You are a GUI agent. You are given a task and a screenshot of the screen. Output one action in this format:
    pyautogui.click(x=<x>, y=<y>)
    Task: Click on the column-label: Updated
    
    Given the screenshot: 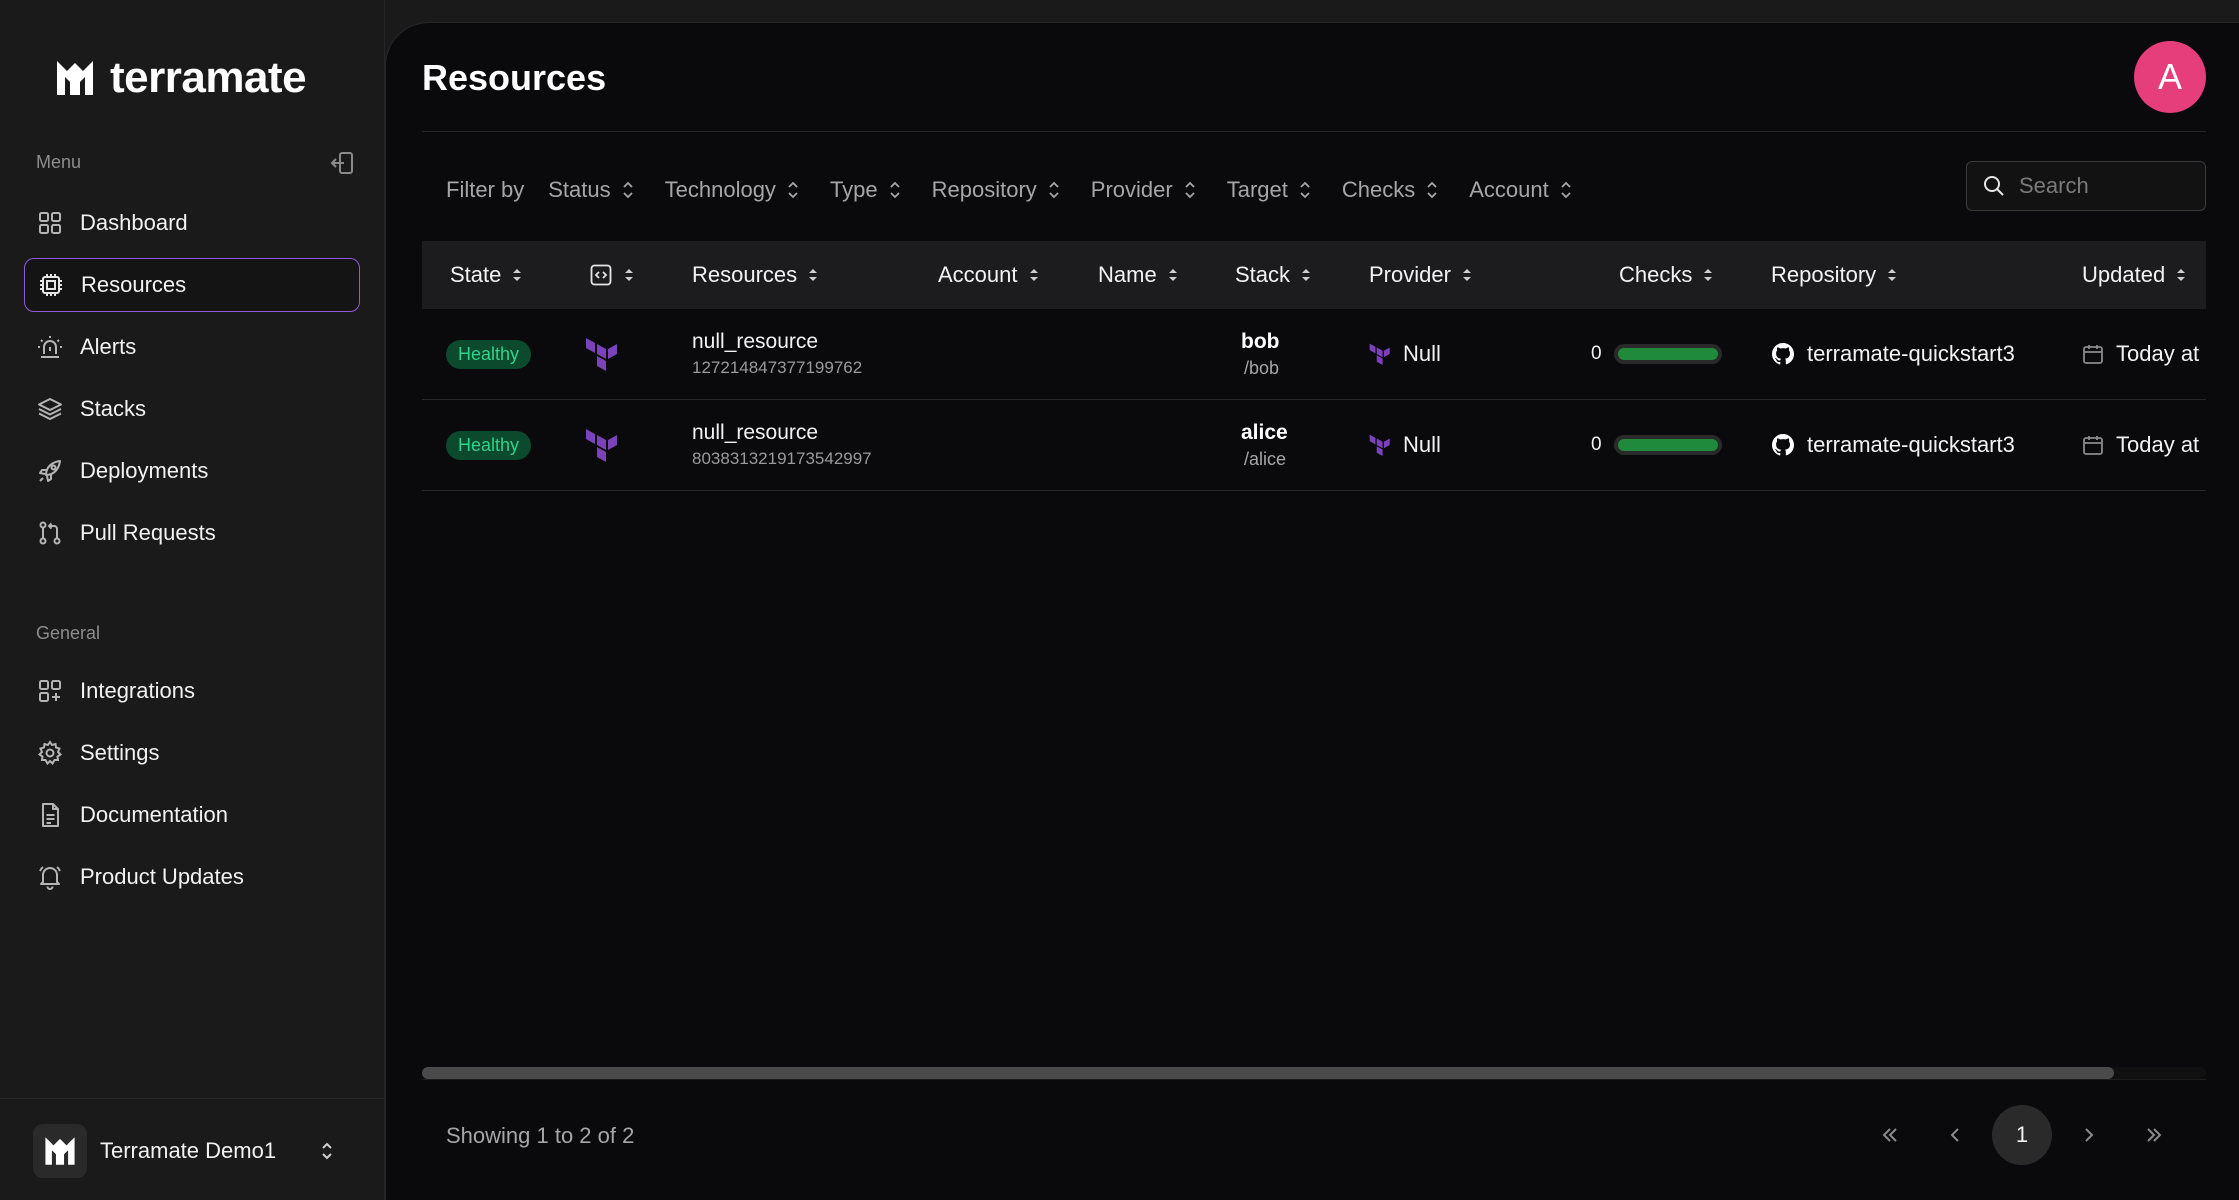 What is the action you would take?
    pyautogui.click(x=2124, y=274)
    